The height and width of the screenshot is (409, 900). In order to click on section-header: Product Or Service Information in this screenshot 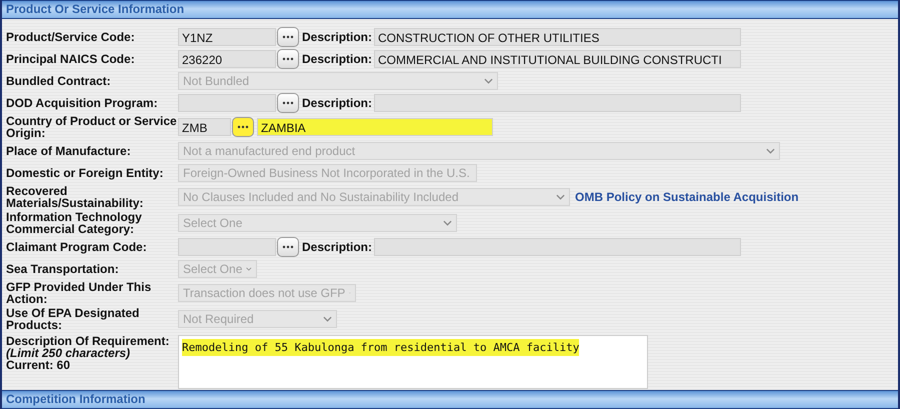, I will do `click(450, 9)`.